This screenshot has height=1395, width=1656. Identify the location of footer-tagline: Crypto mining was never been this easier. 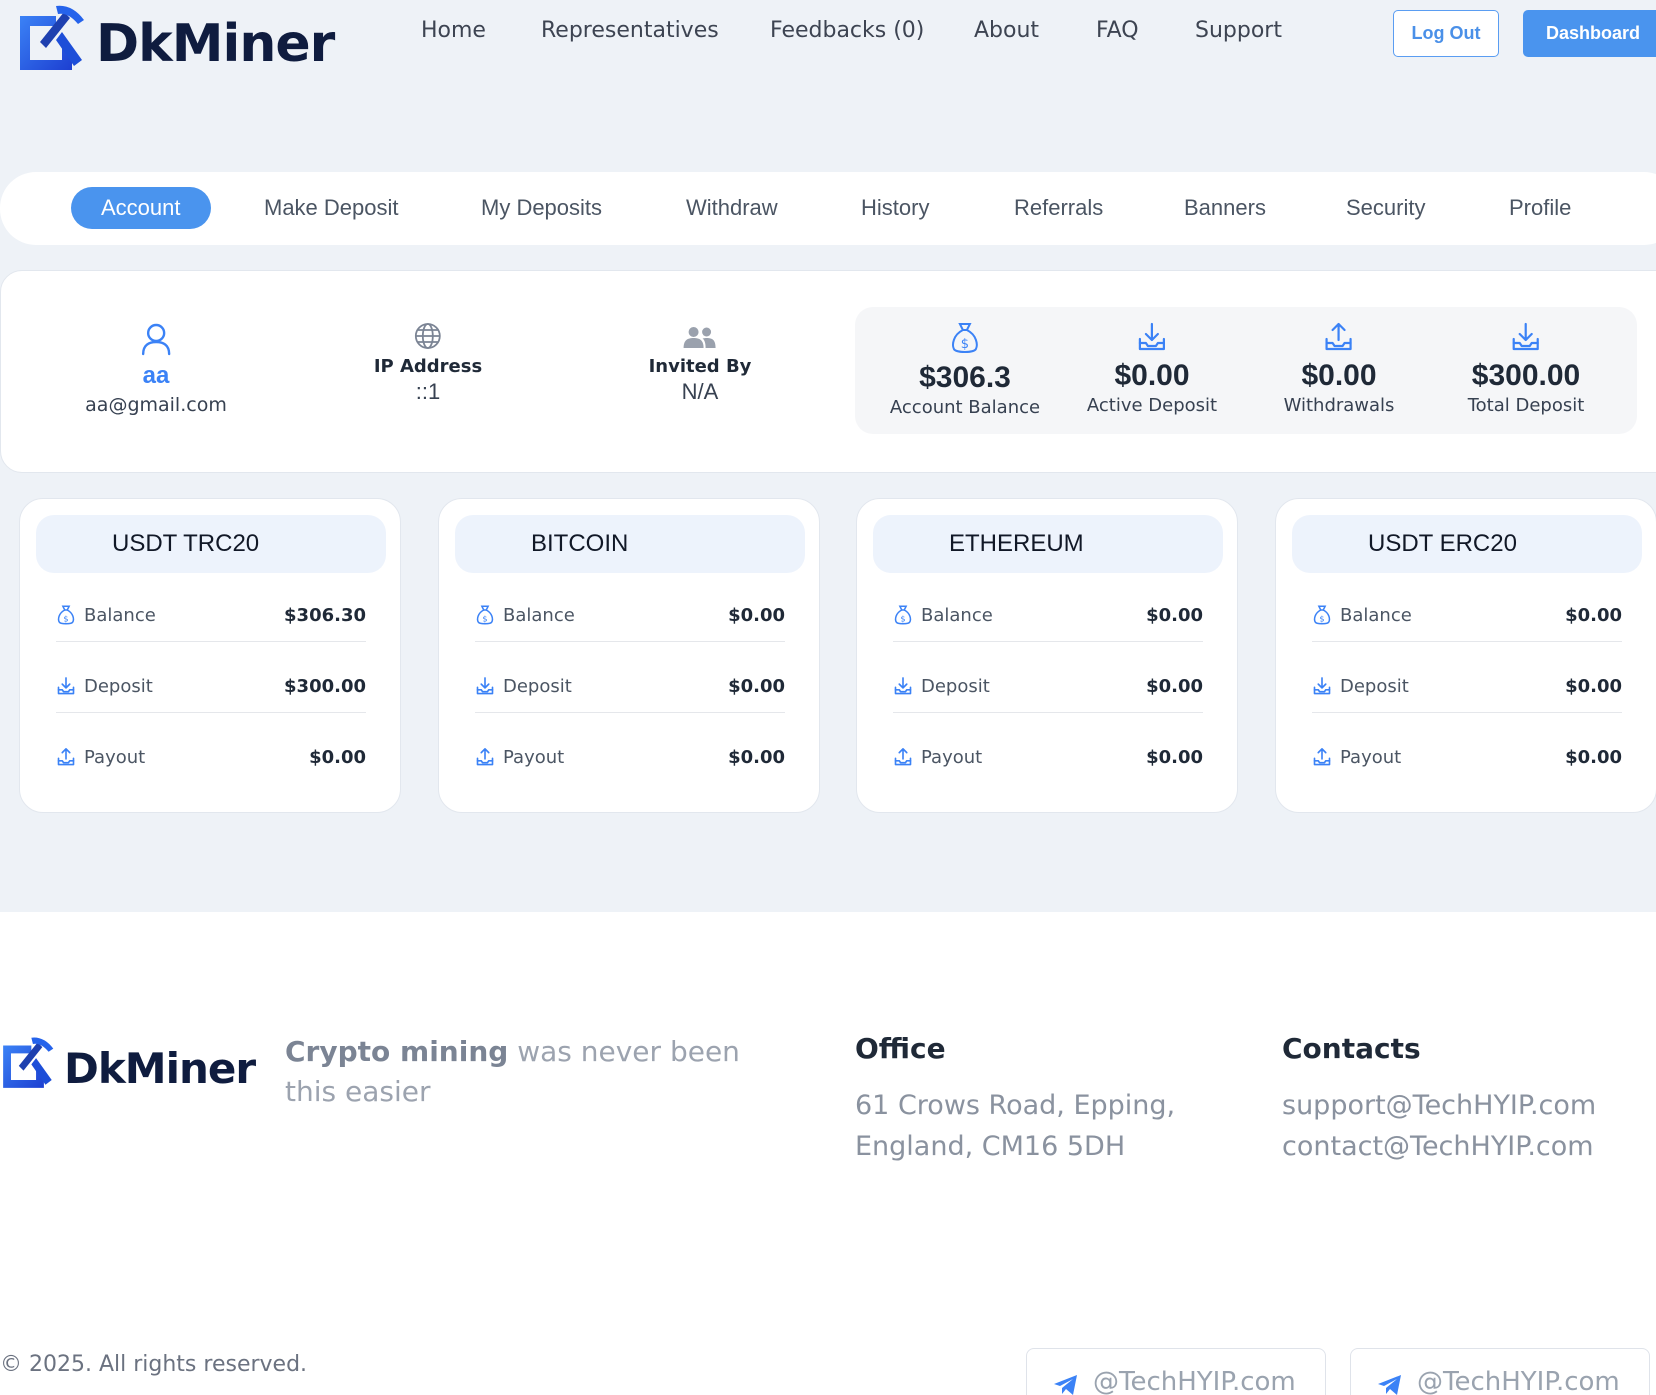
(525, 1072).